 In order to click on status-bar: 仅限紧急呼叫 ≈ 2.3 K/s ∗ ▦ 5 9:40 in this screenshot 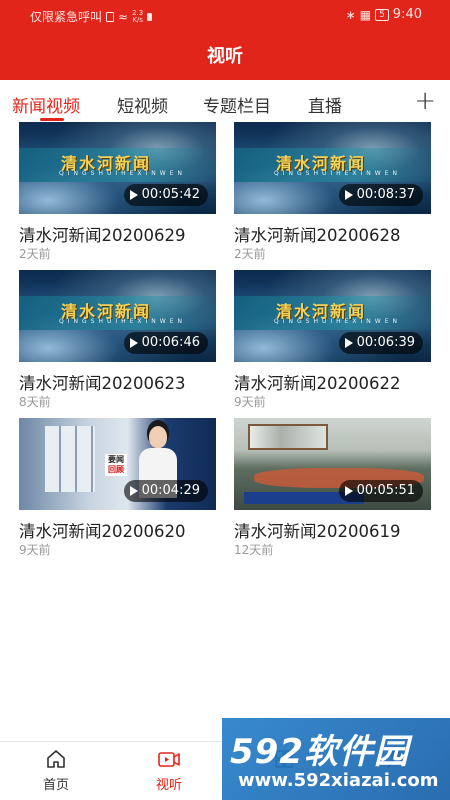, I will do `click(225, 15)`.